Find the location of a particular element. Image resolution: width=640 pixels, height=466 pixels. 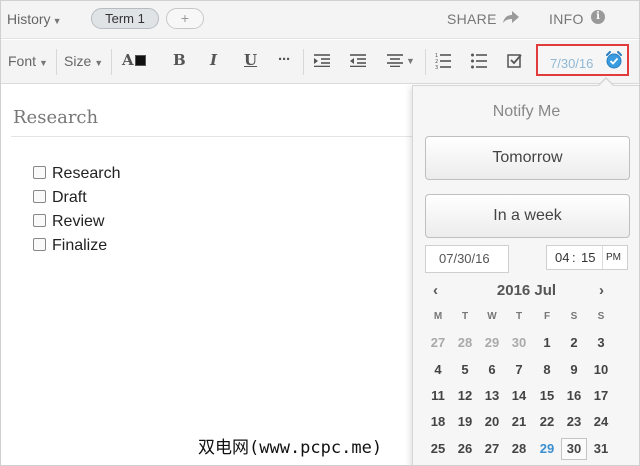

font-label: Font is located at coordinates (22, 61).